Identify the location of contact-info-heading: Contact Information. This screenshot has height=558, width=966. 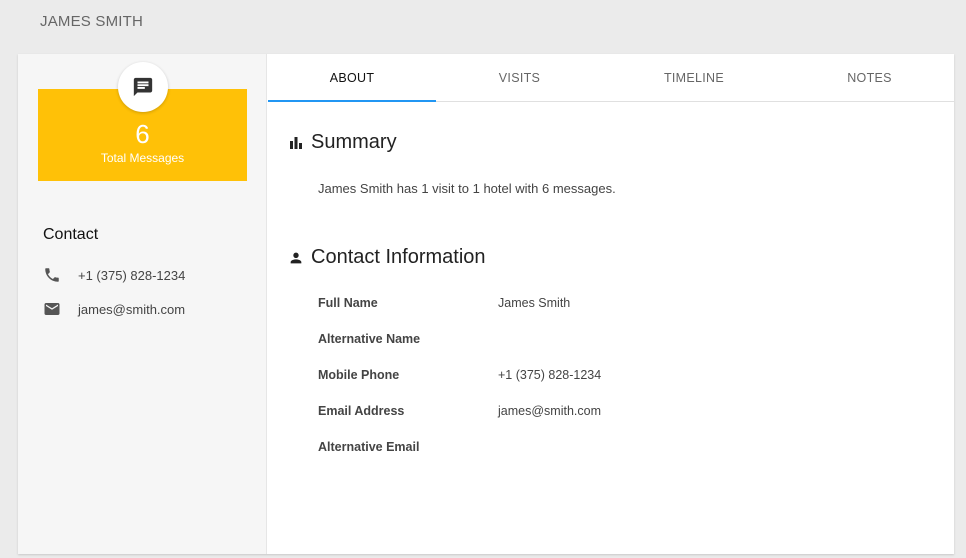
(387, 257).